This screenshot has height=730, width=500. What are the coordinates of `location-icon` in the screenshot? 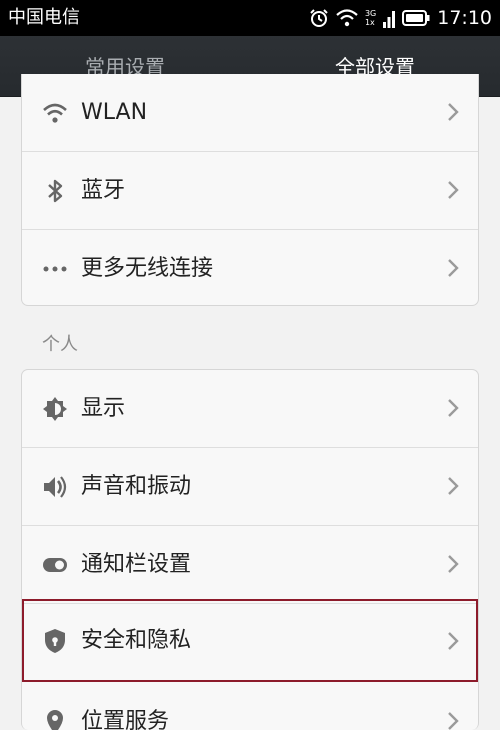 It's located at (55, 720).